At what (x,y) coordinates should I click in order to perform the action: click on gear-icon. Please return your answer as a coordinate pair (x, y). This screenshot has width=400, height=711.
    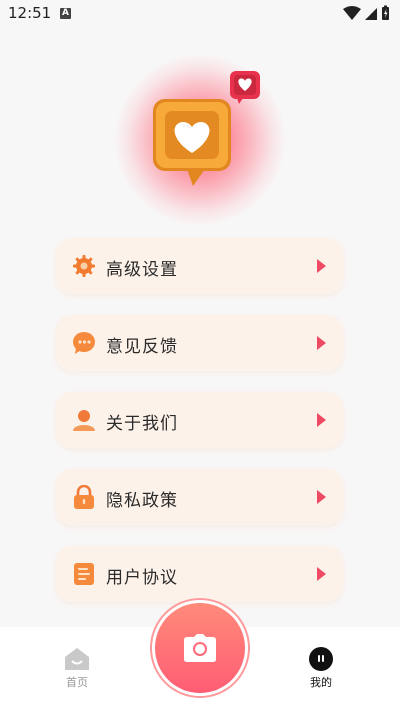
    Looking at the image, I should click on (84, 266).